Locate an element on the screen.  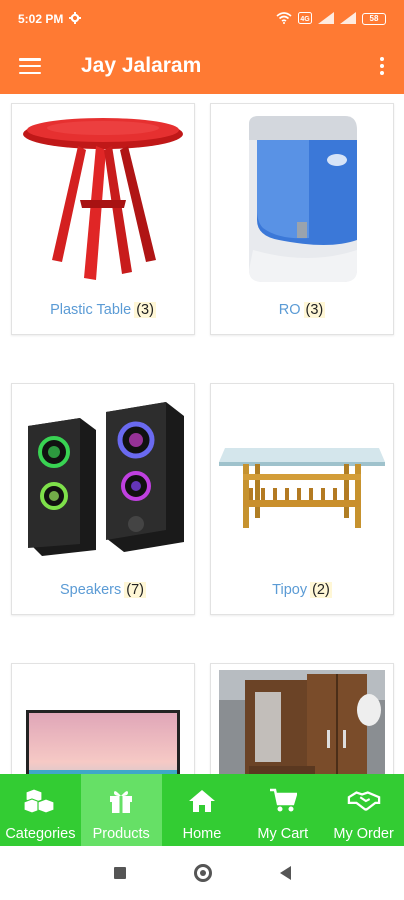
battery-icon: 58 is located at coordinates (374, 19).